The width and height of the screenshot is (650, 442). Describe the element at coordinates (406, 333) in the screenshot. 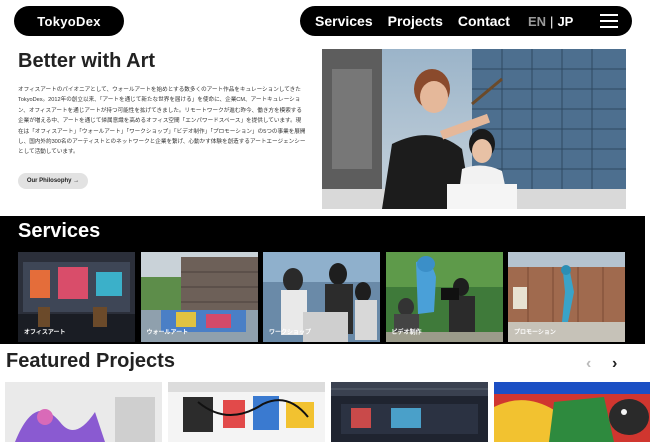

I see `service-card-label: ビデオ制作` at that location.